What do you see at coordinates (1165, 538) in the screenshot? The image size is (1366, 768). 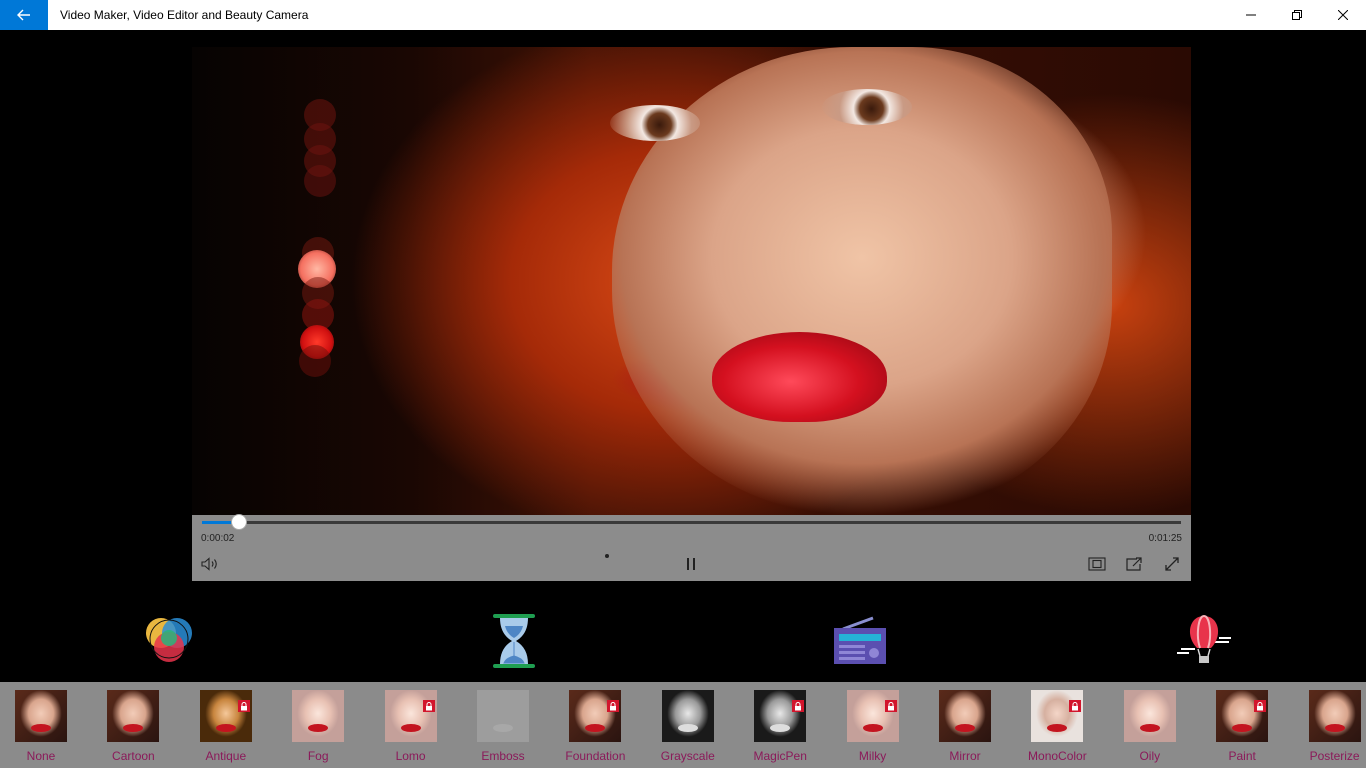 I see `total-time: 0:01:25` at bounding box center [1165, 538].